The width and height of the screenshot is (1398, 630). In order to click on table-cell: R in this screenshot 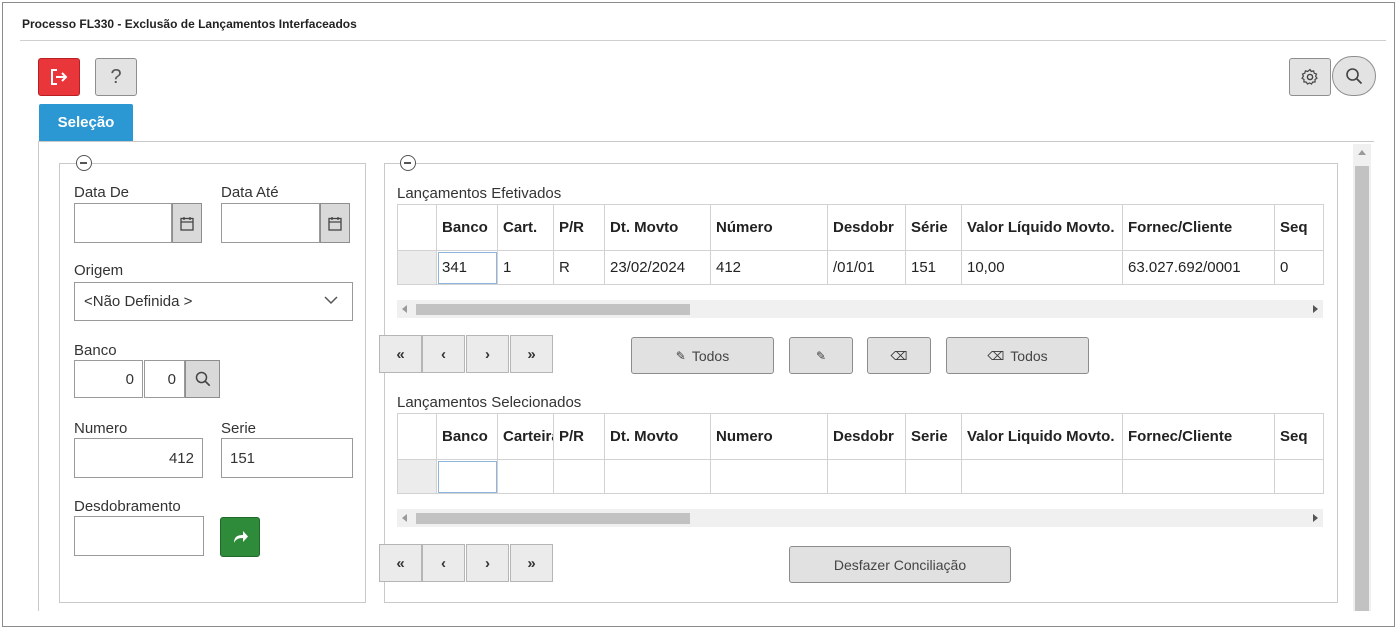, I will do `click(579, 267)`.